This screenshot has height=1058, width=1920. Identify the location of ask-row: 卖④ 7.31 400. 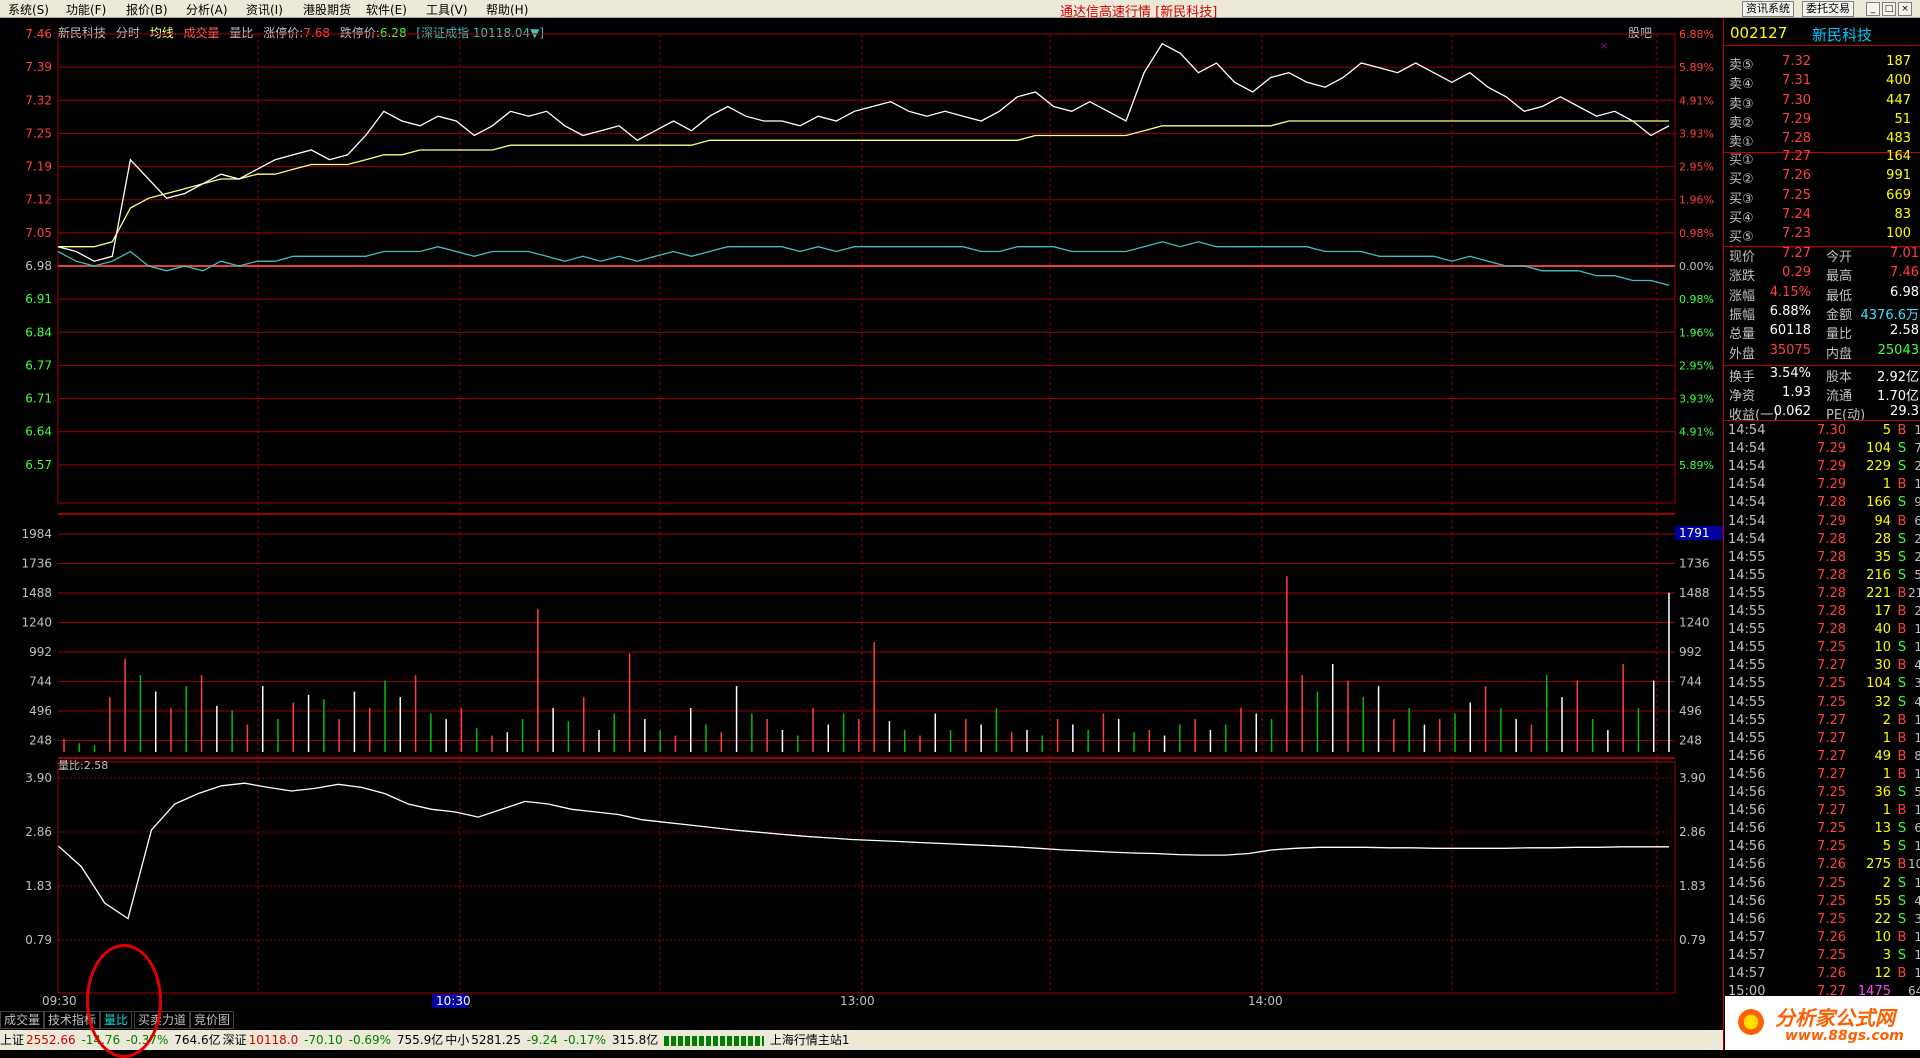
(1822, 82).